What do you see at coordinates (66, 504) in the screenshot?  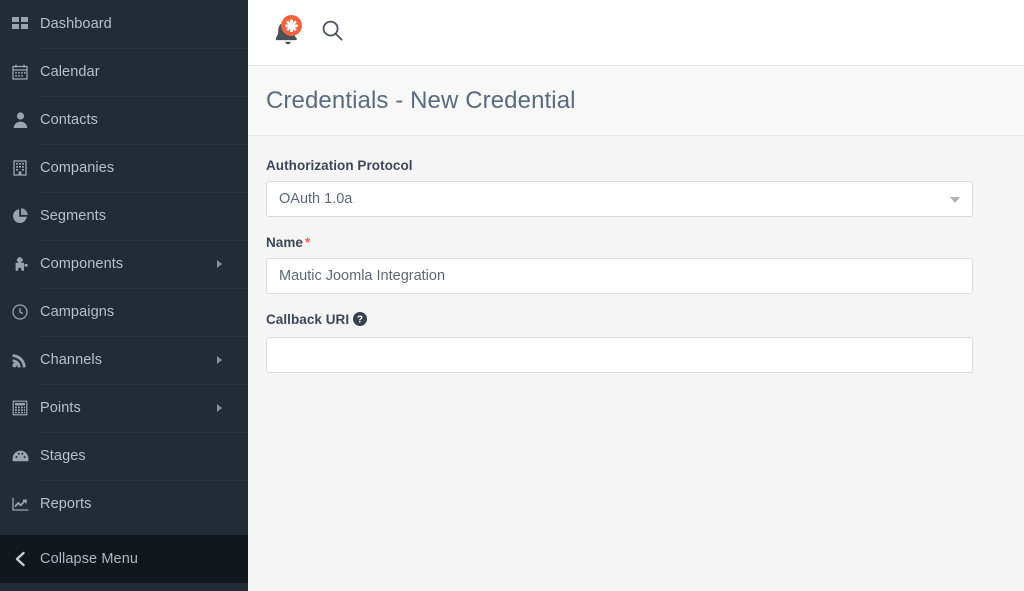 I see `sidebar-item-label: Reports` at bounding box center [66, 504].